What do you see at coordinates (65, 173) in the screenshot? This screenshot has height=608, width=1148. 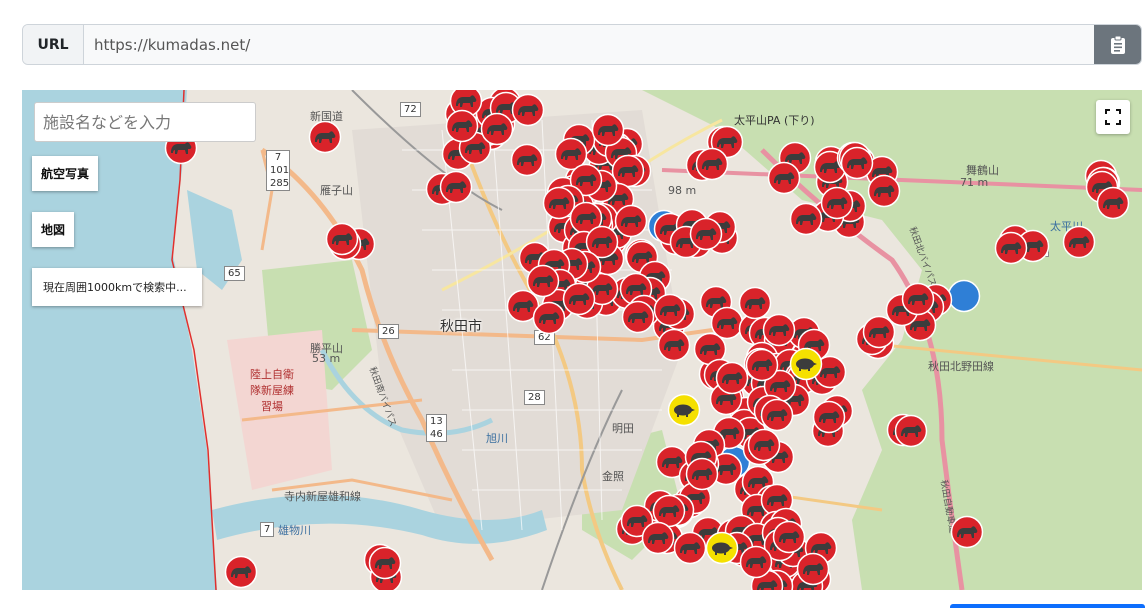 I see `aerial-photo-button: 航空写真` at bounding box center [65, 173].